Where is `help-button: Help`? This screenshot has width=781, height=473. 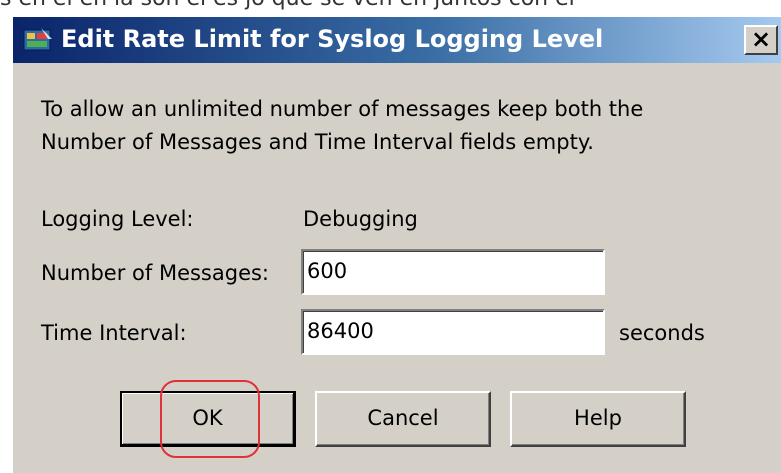
help-button: Help is located at coordinates (598, 419).